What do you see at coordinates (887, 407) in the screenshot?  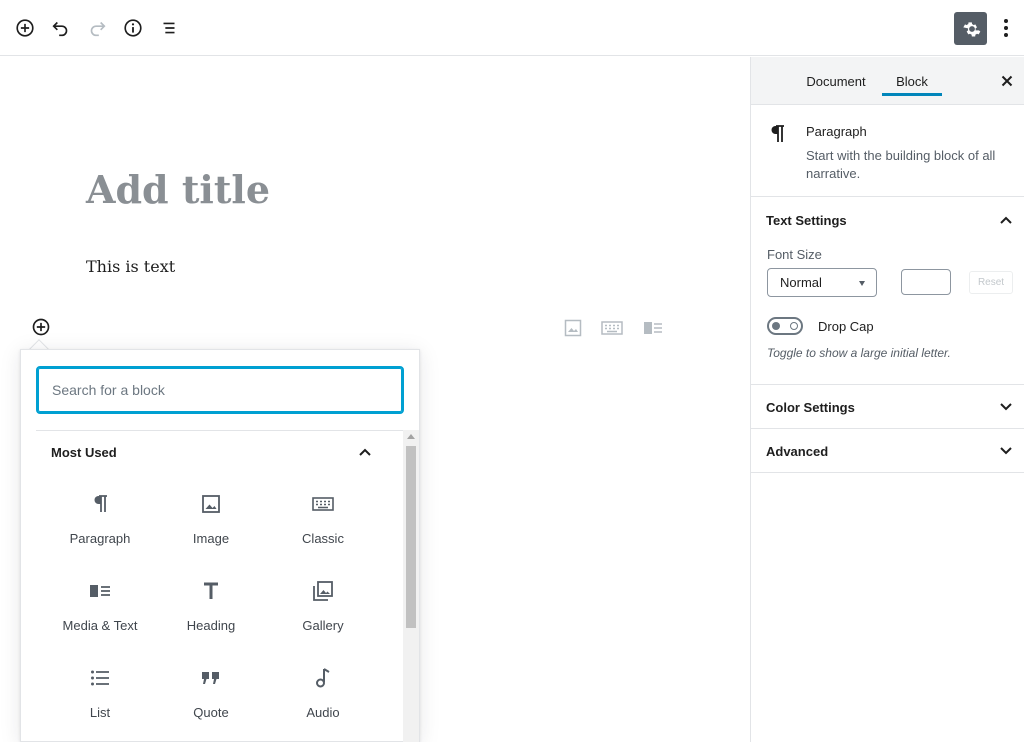 I see `color-settings-panel: Color Settings` at bounding box center [887, 407].